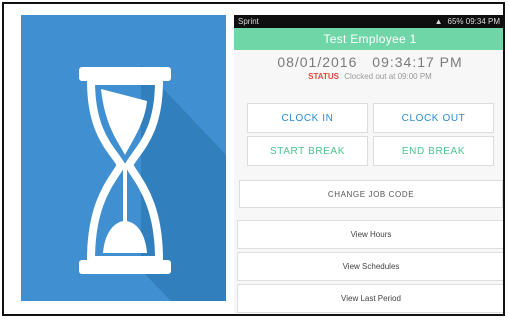  Describe the element at coordinates (317, 62) in the screenshot. I see `current-date: 08/01/2016` at that location.